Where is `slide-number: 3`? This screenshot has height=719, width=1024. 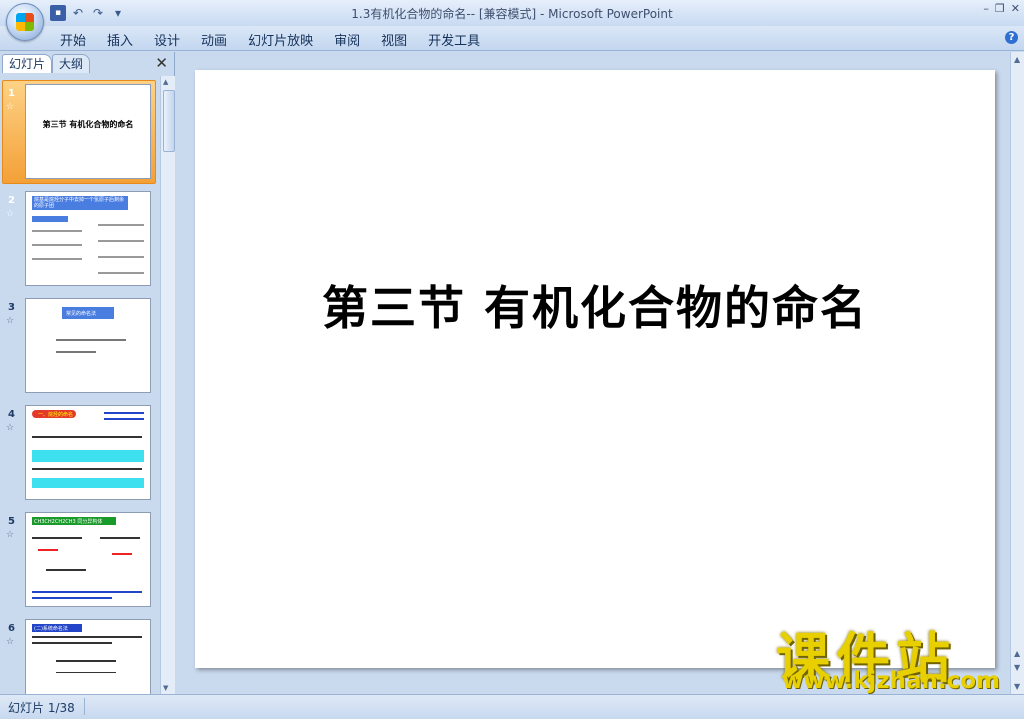 slide-number: 3 is located at coordinates (11, 307).